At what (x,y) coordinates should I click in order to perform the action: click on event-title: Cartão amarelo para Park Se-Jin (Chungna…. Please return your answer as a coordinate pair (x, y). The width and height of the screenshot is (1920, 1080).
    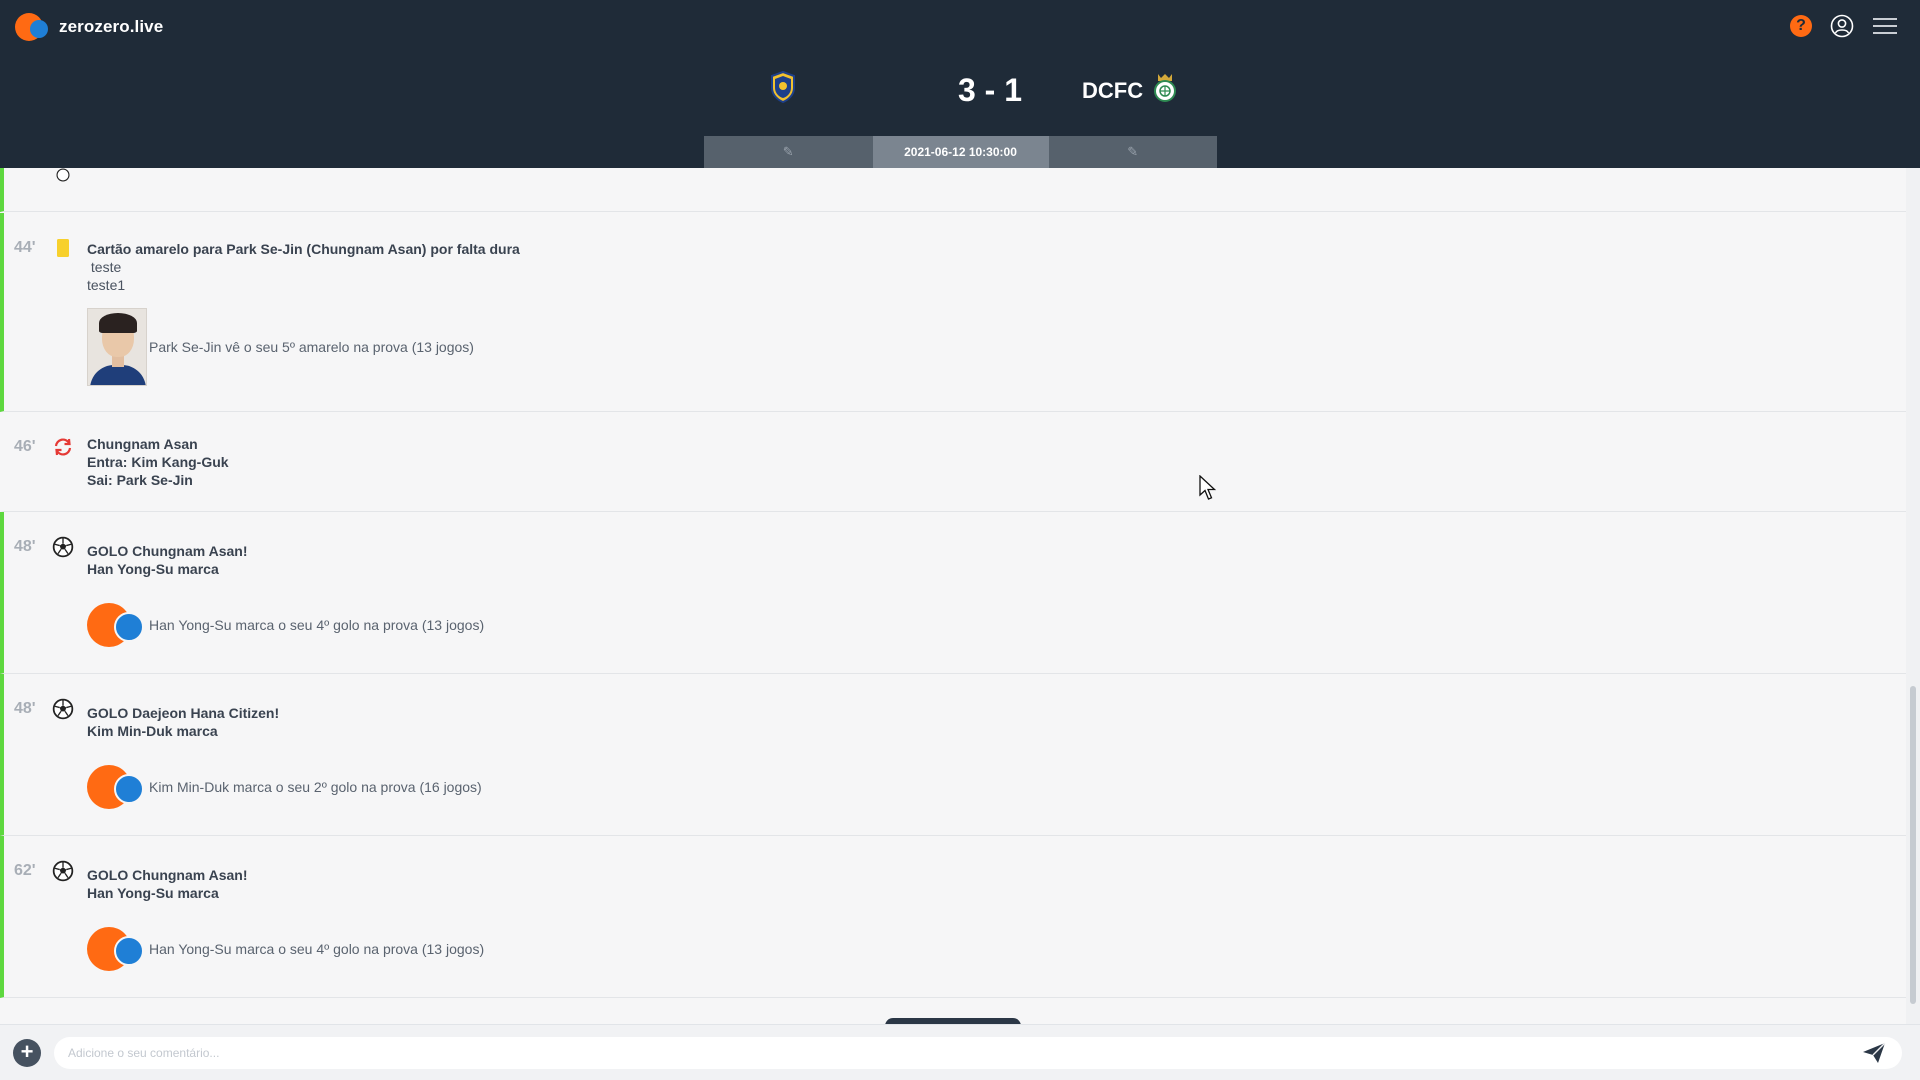
    Looking at the image, I should click on (303, 249).